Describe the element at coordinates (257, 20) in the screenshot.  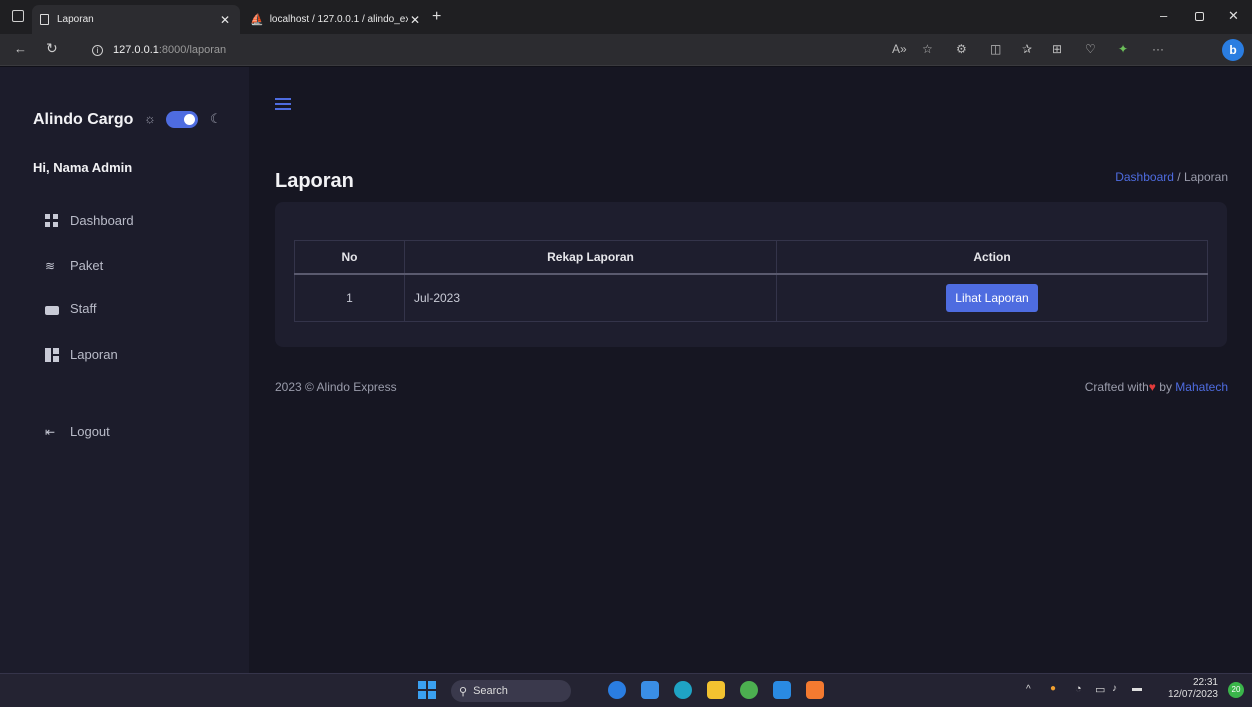
I see `phpmyadmin-icon: ⛵` at that location.